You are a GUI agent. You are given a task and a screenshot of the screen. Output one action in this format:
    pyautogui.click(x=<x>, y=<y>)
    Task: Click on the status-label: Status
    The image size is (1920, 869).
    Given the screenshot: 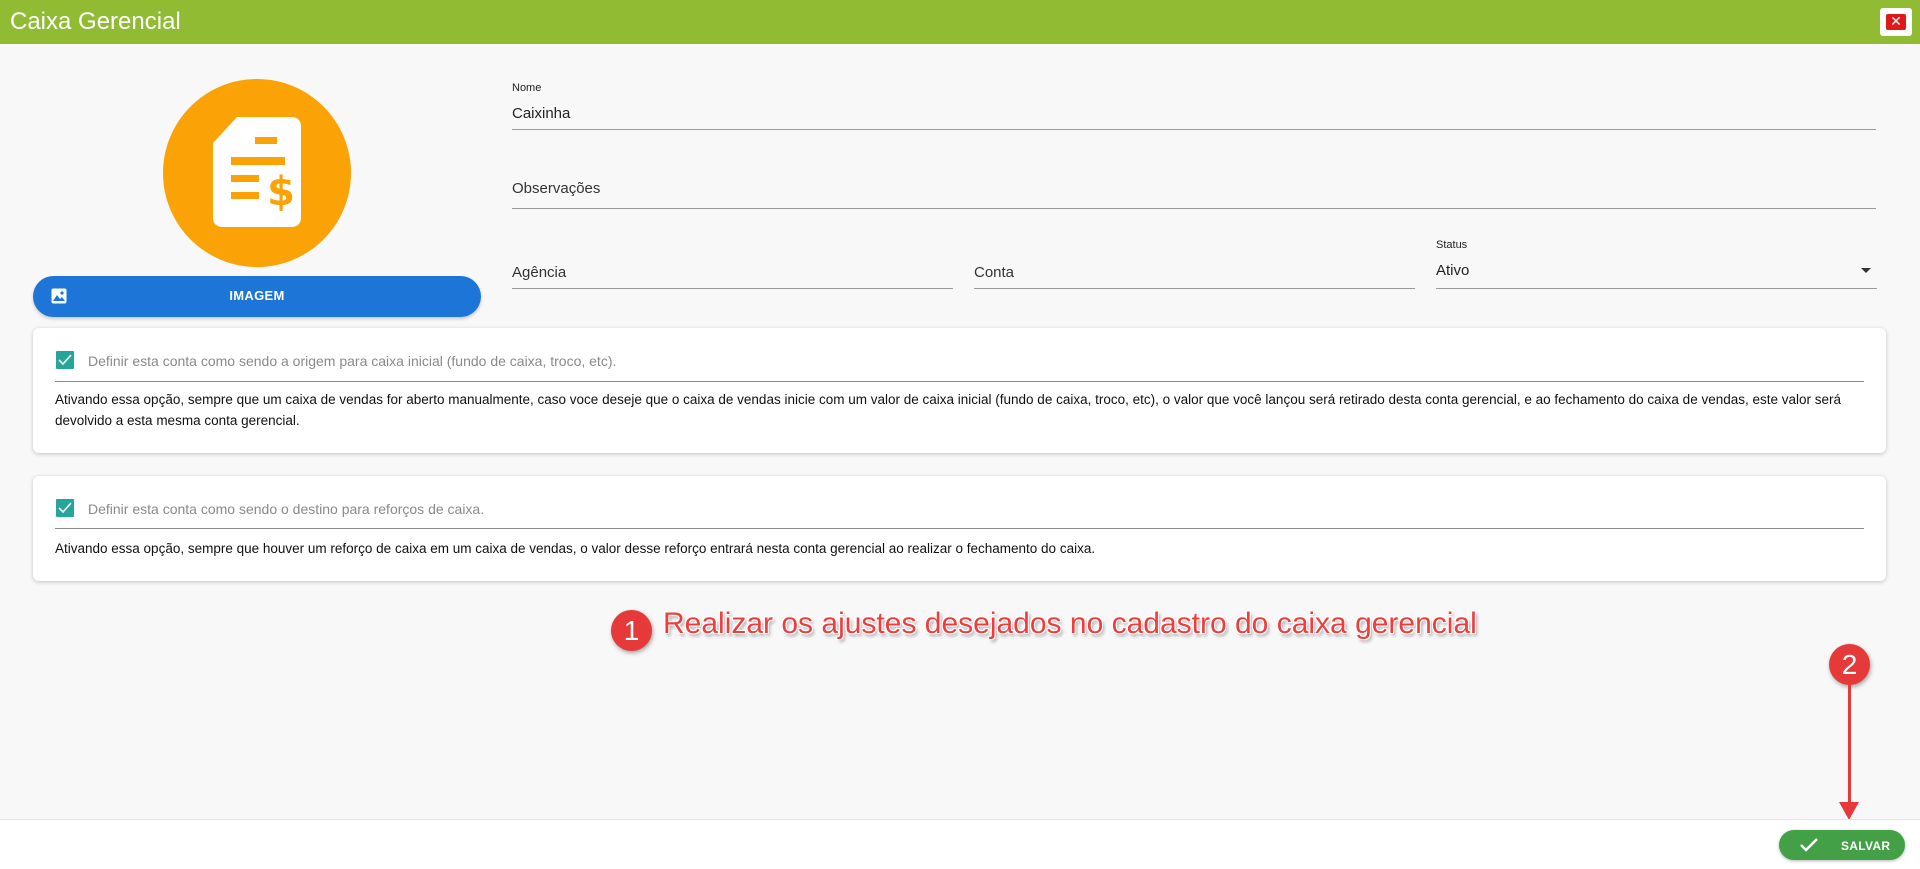 What is the action you would take?
    pyautogui.click(x=1452, y=245)
    